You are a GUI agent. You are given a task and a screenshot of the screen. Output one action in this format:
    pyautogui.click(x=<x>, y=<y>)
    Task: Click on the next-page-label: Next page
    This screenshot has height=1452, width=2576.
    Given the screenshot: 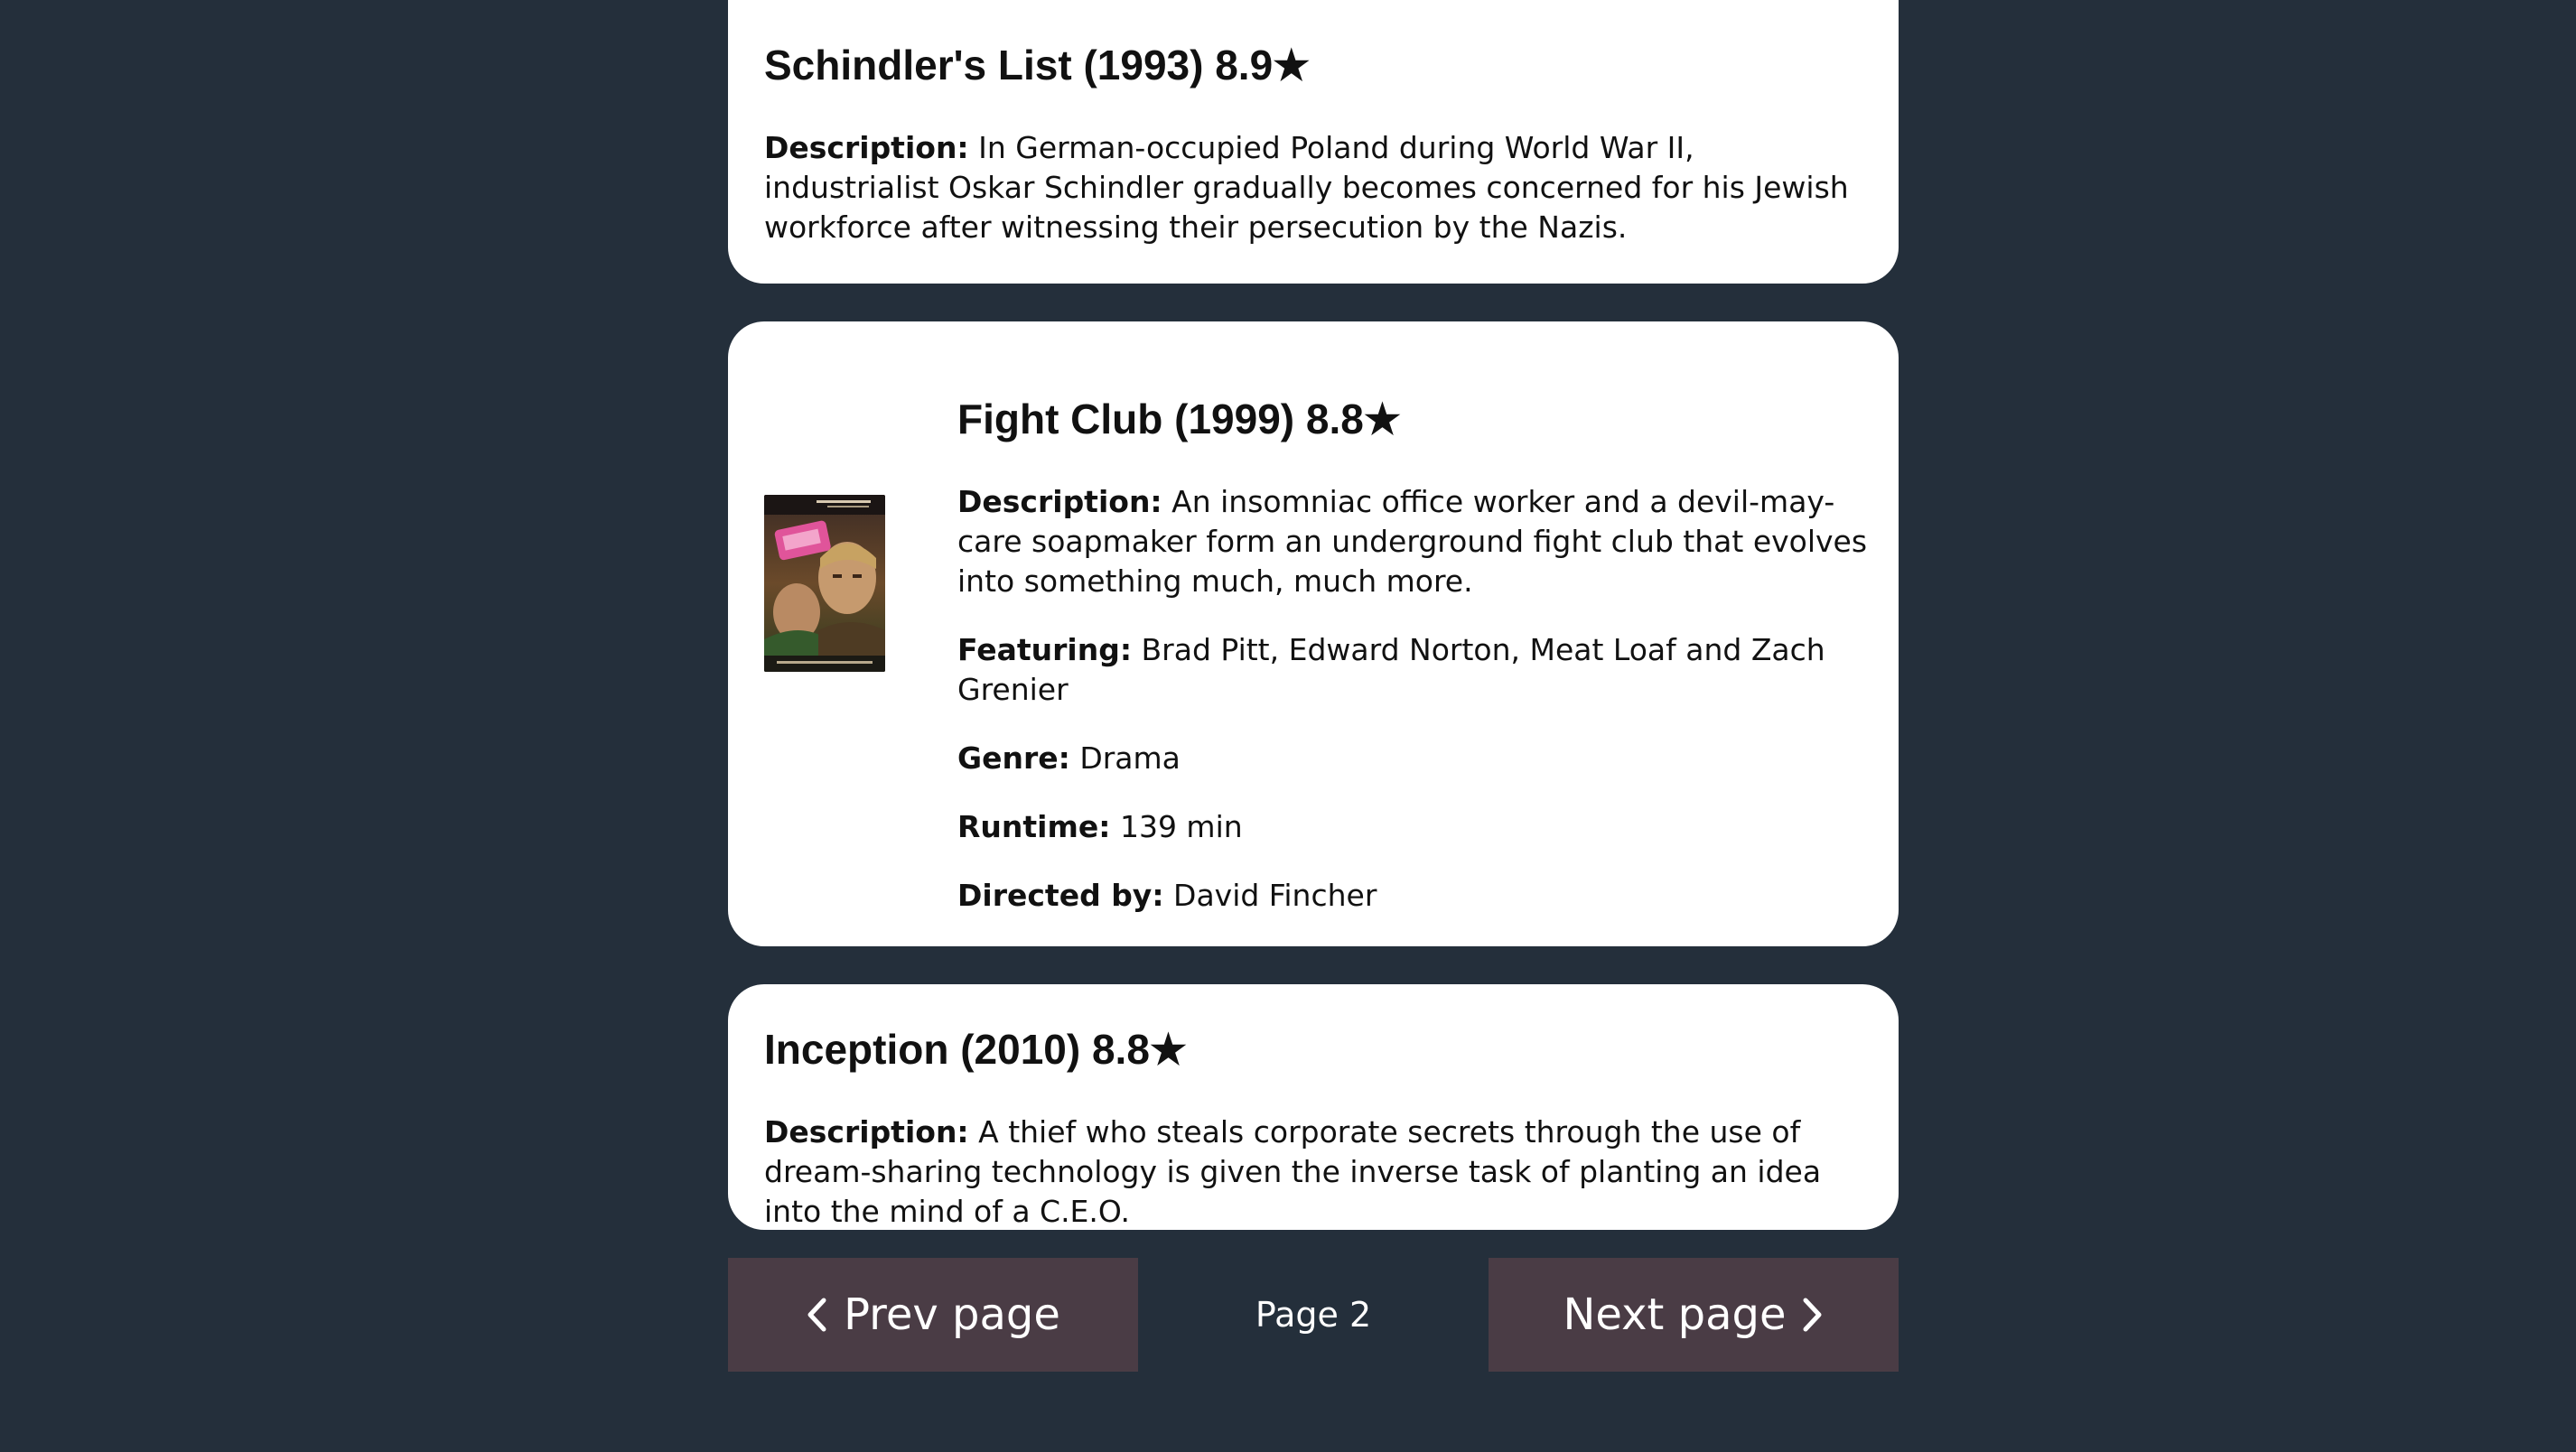 What is the action you would take?
    pyautogui.click(x=1675, y=1314)
    